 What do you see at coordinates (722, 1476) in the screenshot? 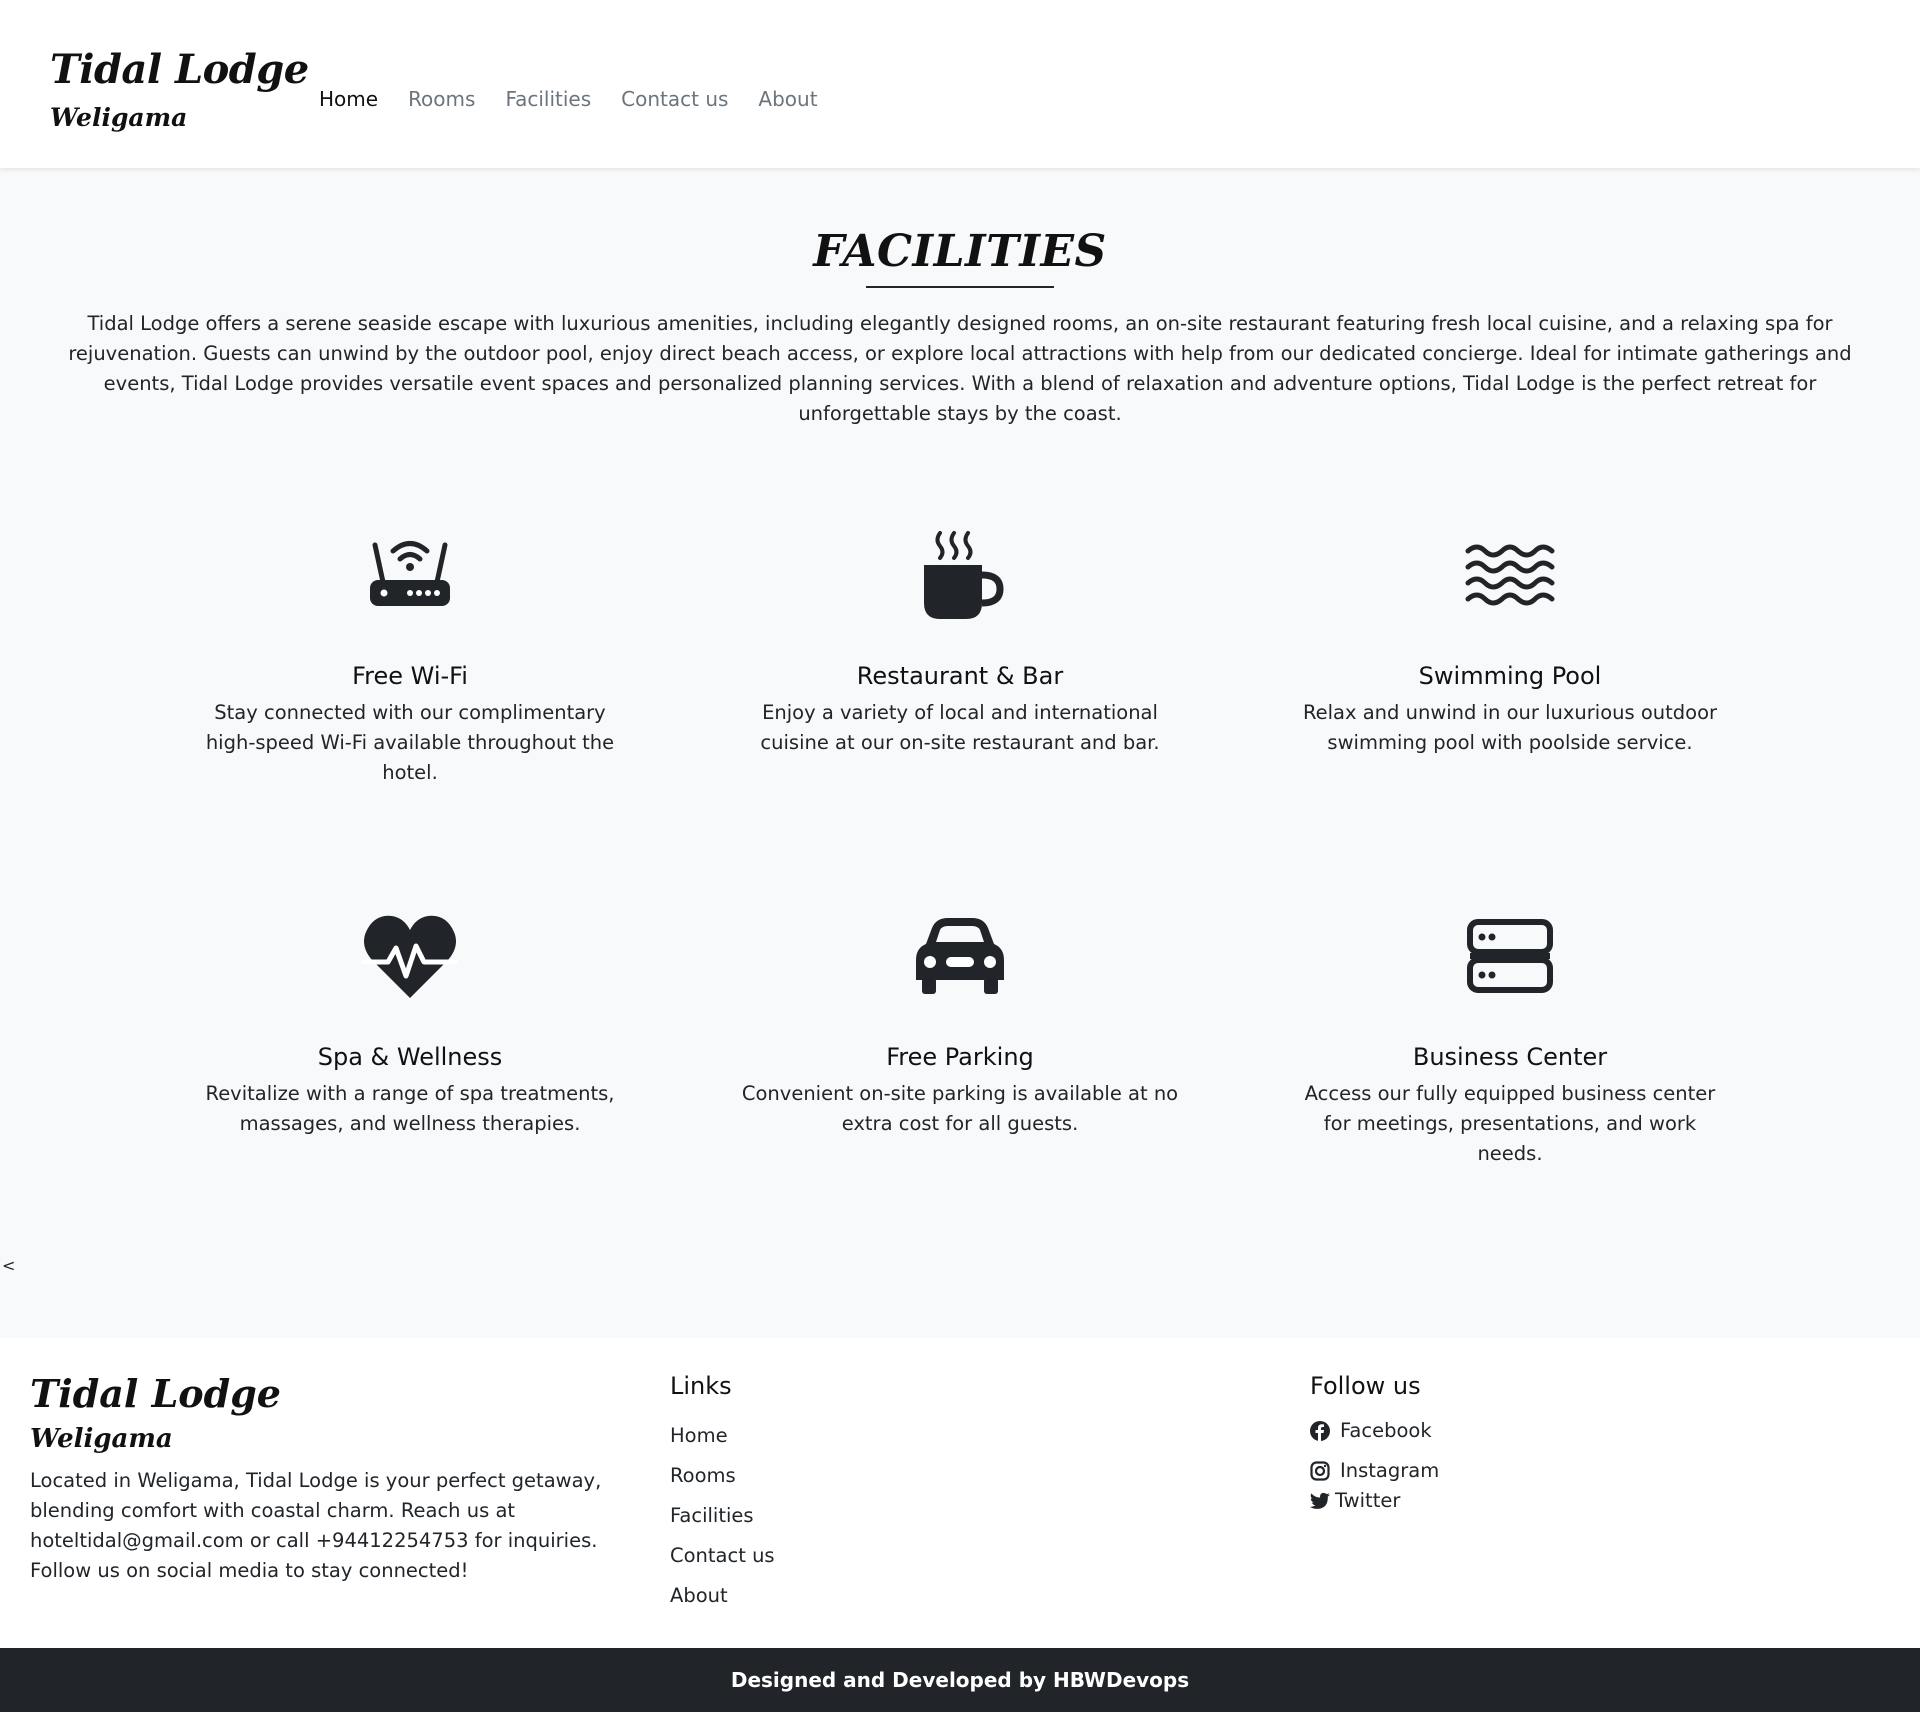
I see `footer-link-rooms: Rooms` at bounding box center [722, 1476].